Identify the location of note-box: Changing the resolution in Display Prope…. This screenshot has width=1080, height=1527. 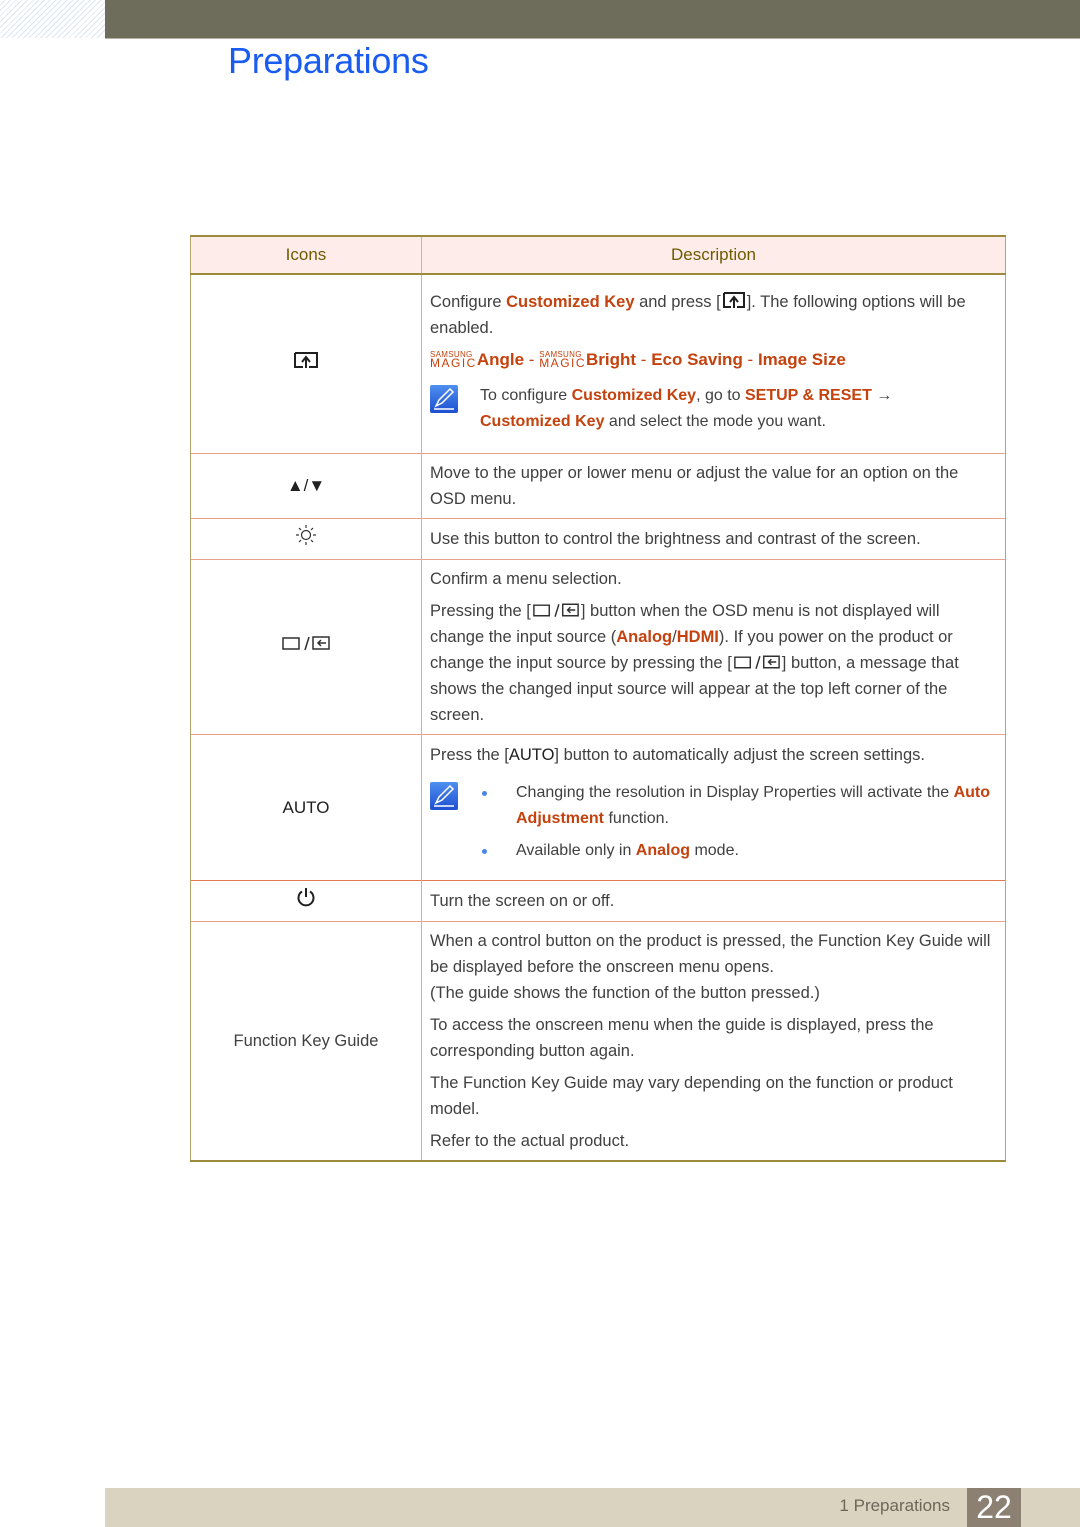
(713, 825).